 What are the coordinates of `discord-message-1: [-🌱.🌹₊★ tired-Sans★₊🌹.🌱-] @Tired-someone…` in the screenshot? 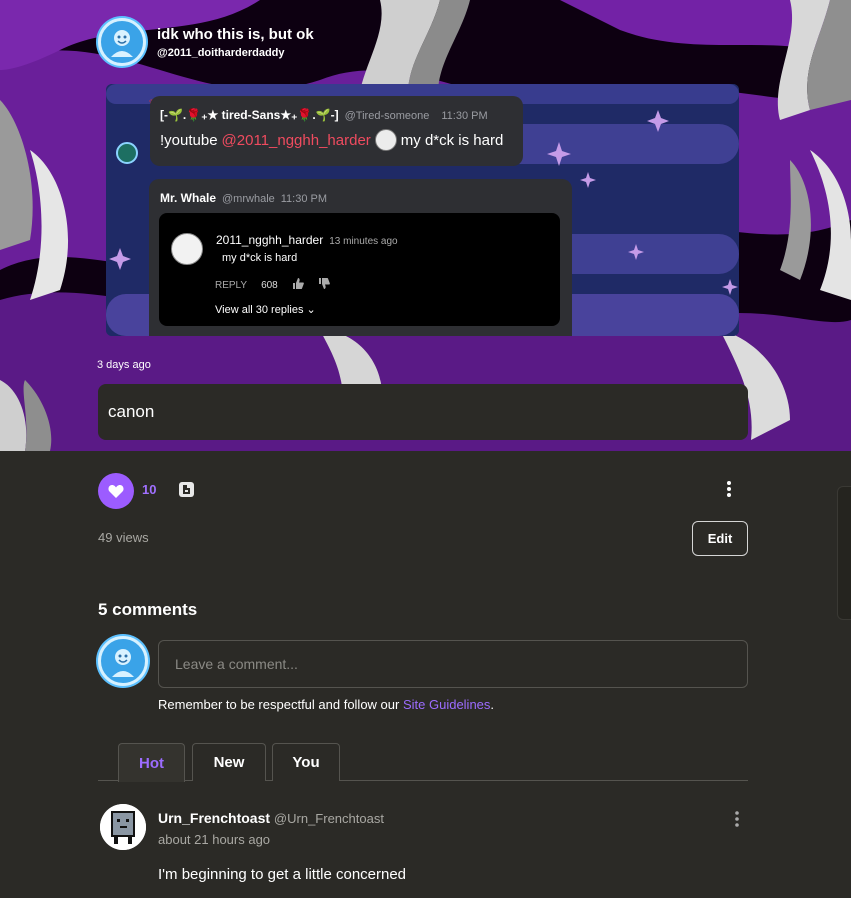 It's located at (336, 131).